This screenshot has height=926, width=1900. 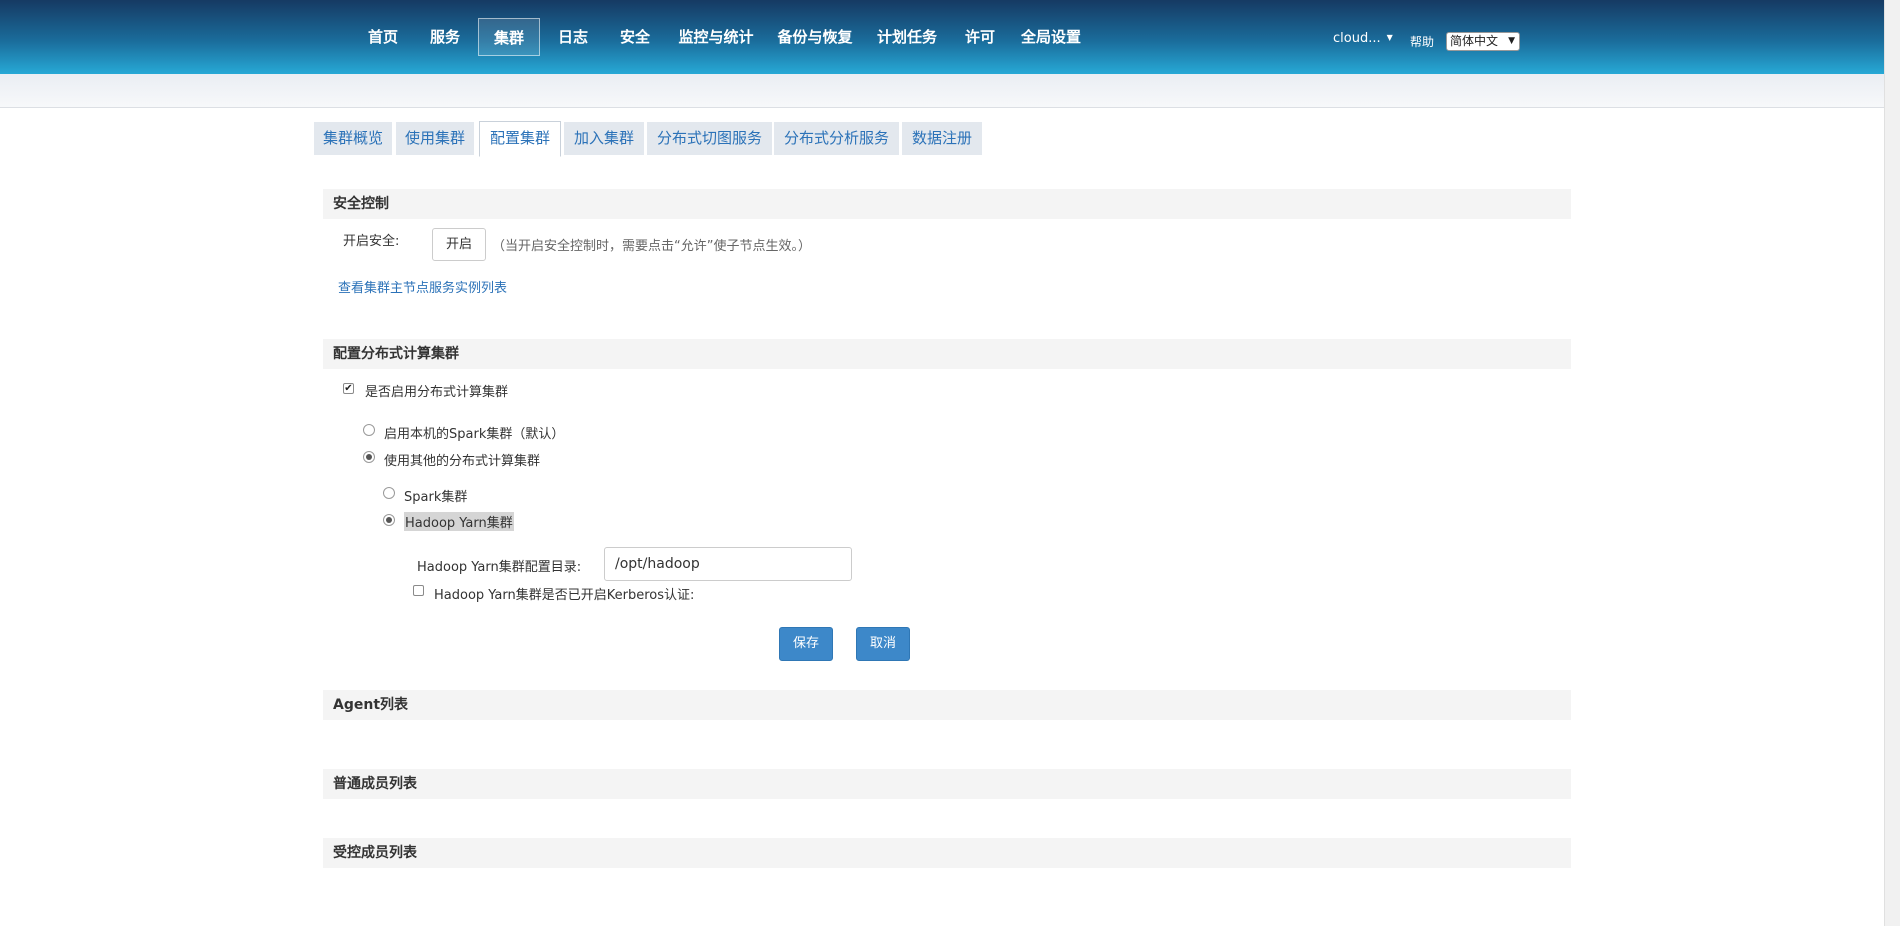 What do you see at coordinates (883, 644) in the screenshot?
I see `cancel-button: 取消` at bounding box center [883, 644].